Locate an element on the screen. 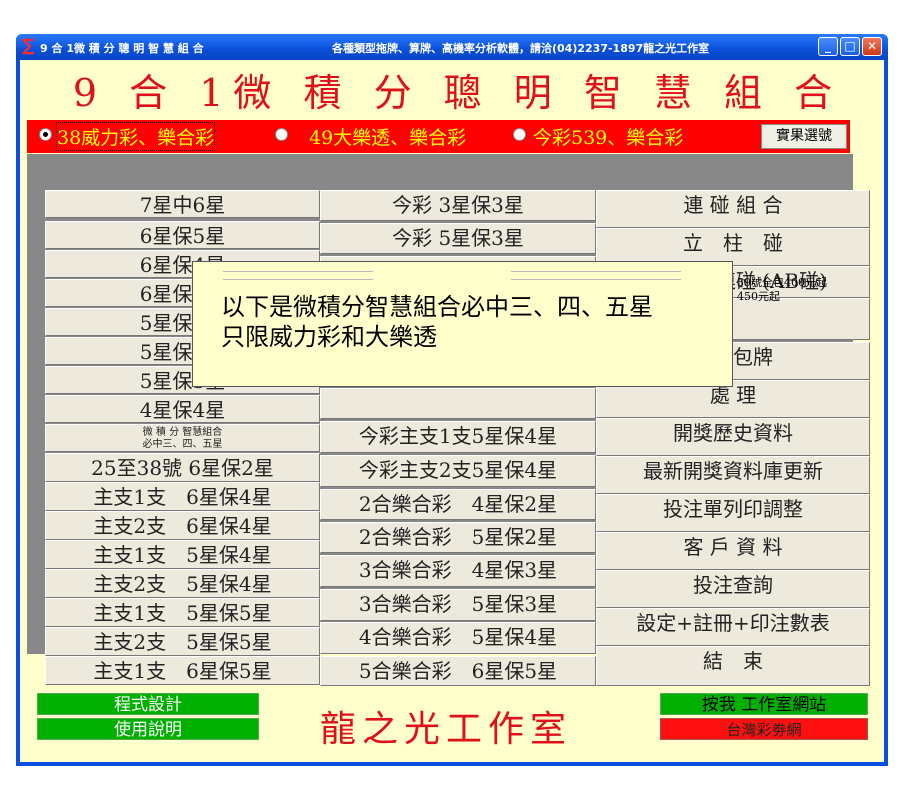 This screenshot has width=915, height=799. left_column-button-16: 主支1支 6星保5星 is located at coordinates (182, 670).